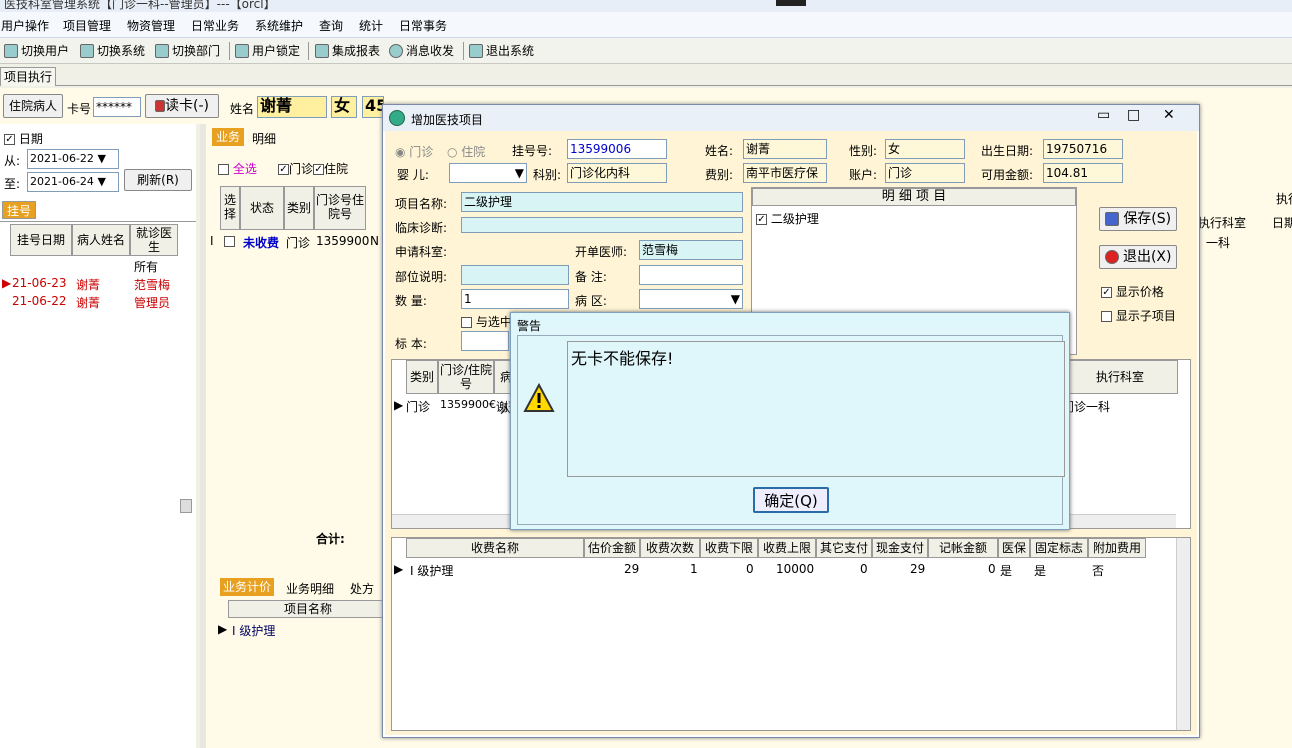 This screenshot has width=1292, height=748. What do you see at coordinates (39, 301) in the screenshot?
I see `table-cell-date: 21-06-22` at bounding box center [39, 301].